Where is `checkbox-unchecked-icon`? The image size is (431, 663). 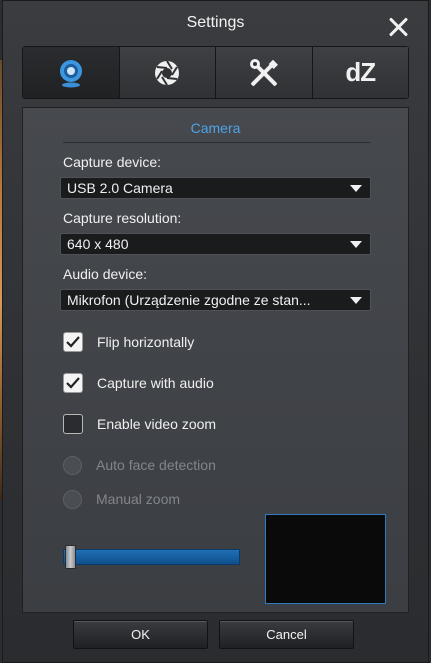
checkbox-unchecked-icon is located at coordinates (73, 424).